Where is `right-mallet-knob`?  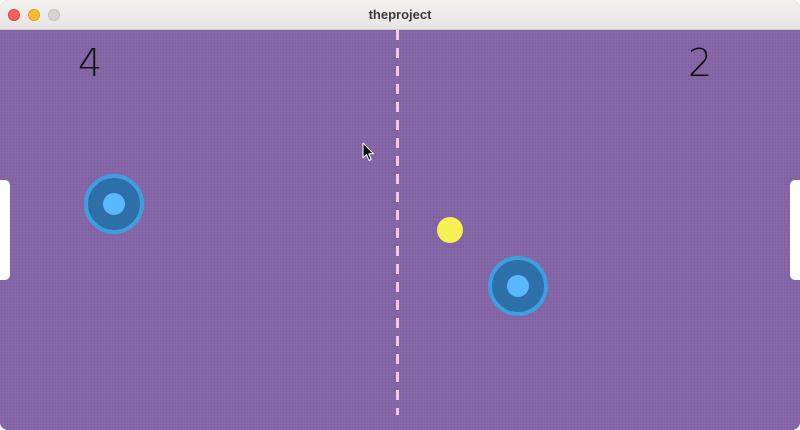
right-mallet-knob is located at coordinates (518, 286).